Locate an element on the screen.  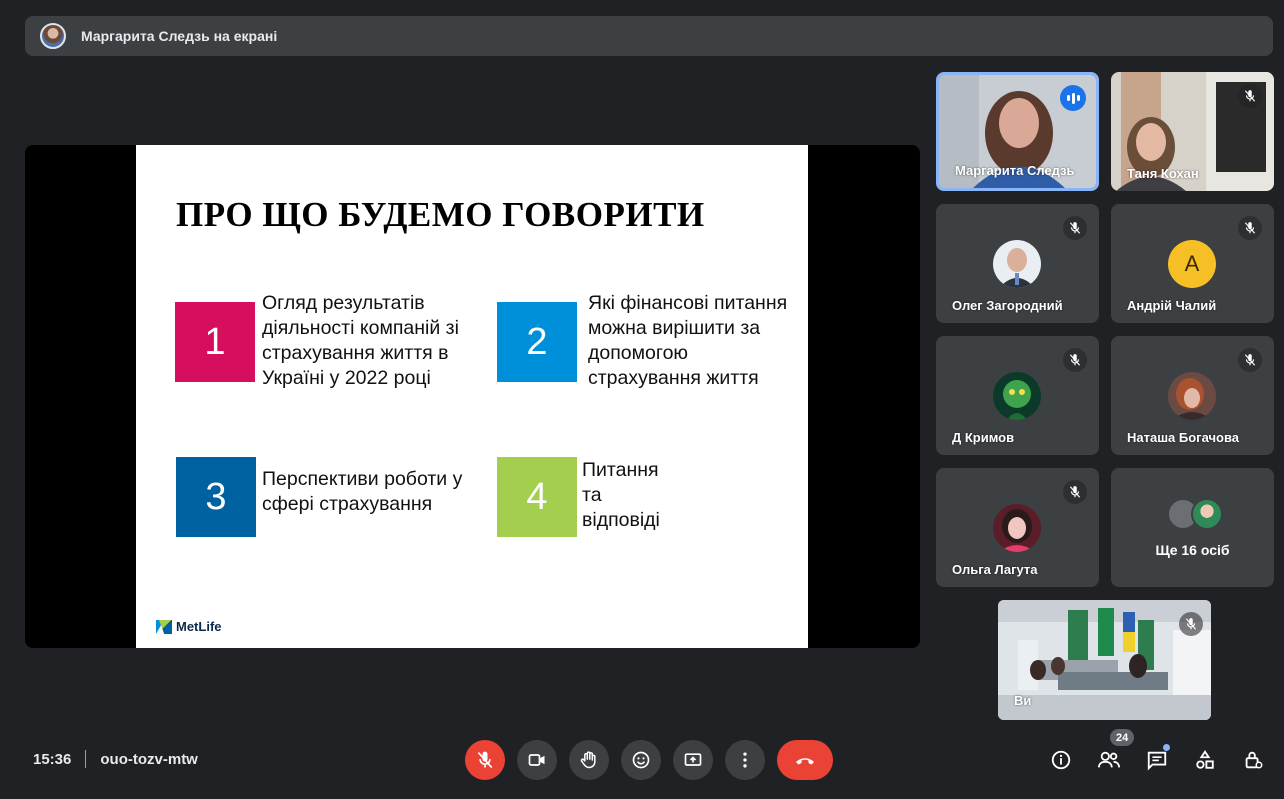
metlife-logo: MetLife is located at coordinates (189, 626).